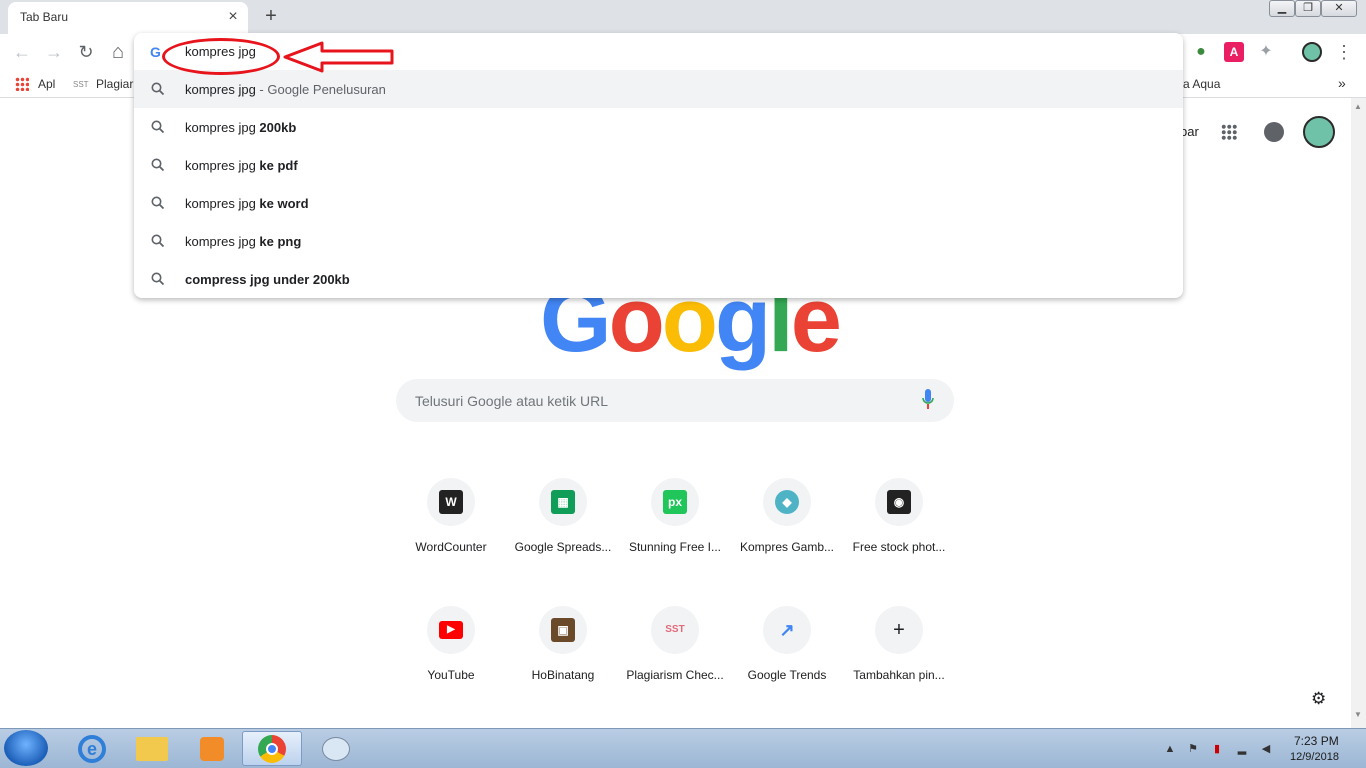 The height and width of the screenshot is (768, 1366). What do you see at coordinates (899, 502) in the screenshot?
I see `camera-icon: ◉` at bounding box center [899, 502].